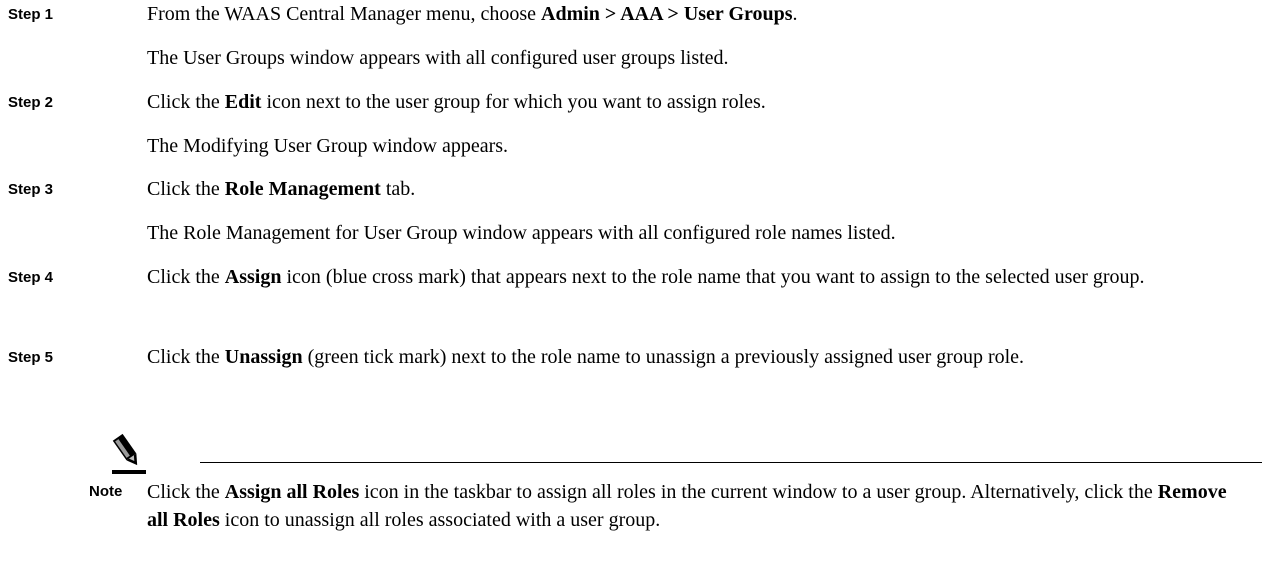 This screenshot has width=1273, height=571. I want to click on step-3-text: Click the Role Management tab., so click(702, 189).